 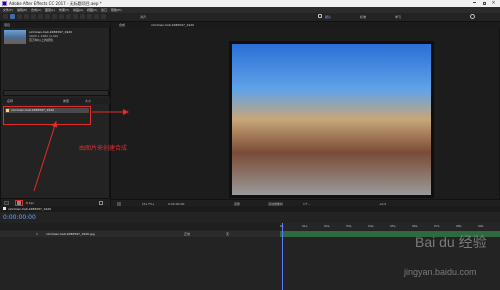 What do you see at coordinates (282, 256) in the screenshot?
I see `current-time-indicator` at bounding box center [282, 256].